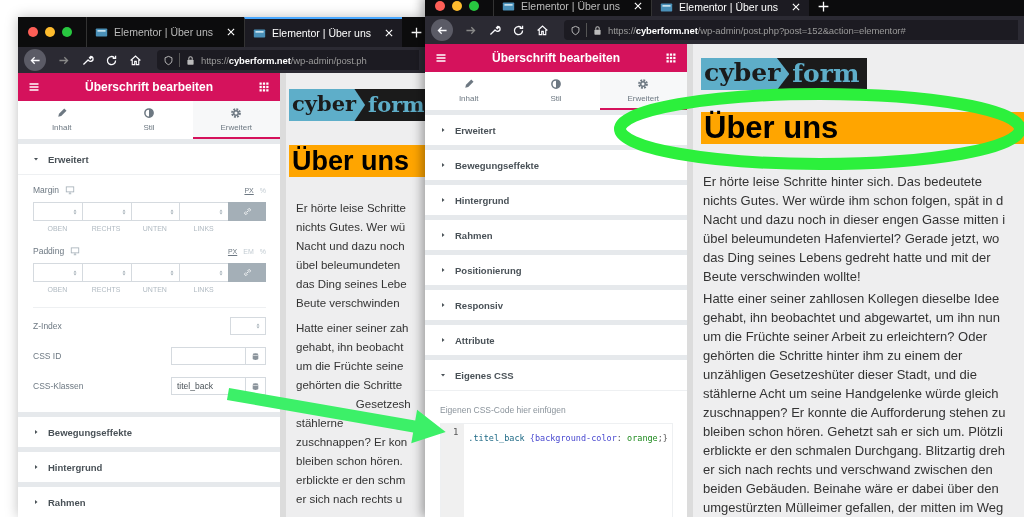 This screenshot has width=1024, height=517. I want to click on text-line: um die Früchte seine, so click(350, 366).